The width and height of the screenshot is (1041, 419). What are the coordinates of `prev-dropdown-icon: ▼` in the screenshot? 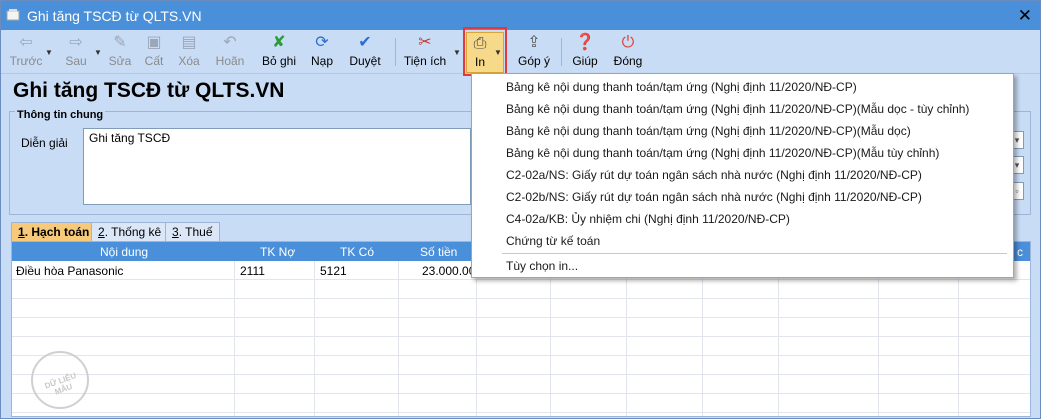 It's located at (49, 52).